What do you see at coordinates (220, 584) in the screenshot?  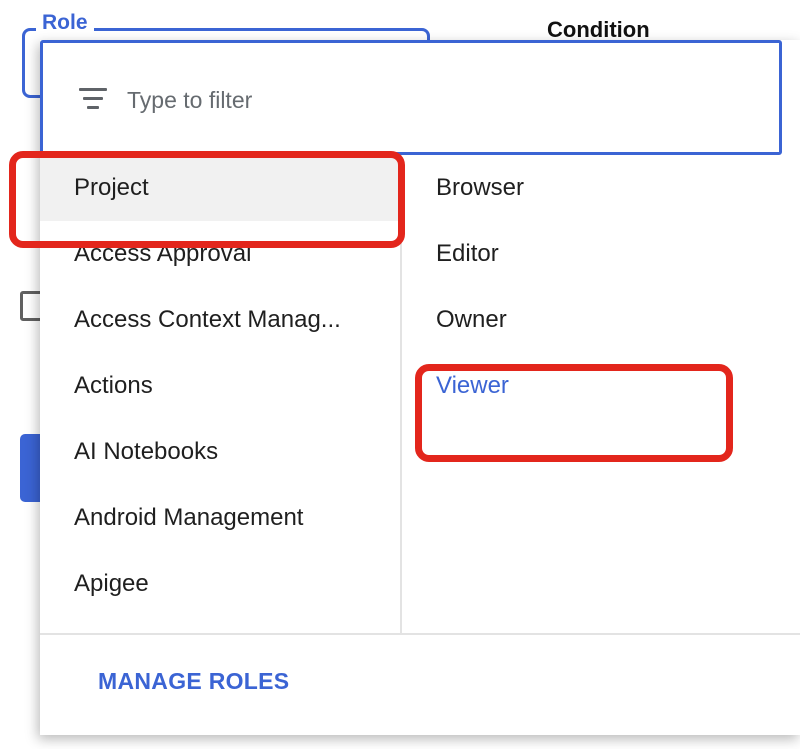 I see `service-item-apigee: Apigee` at bounding box center [220, 584].